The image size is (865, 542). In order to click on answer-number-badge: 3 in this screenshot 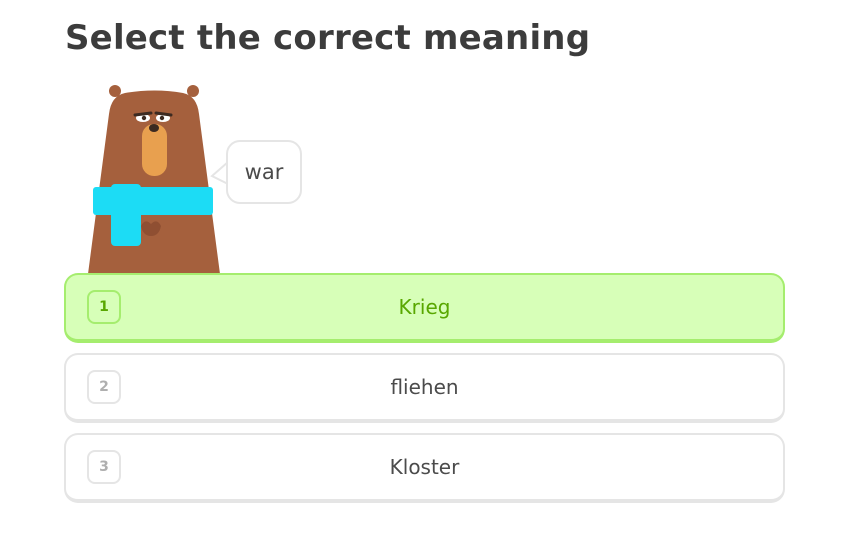, I will do `click(104, 467)`.